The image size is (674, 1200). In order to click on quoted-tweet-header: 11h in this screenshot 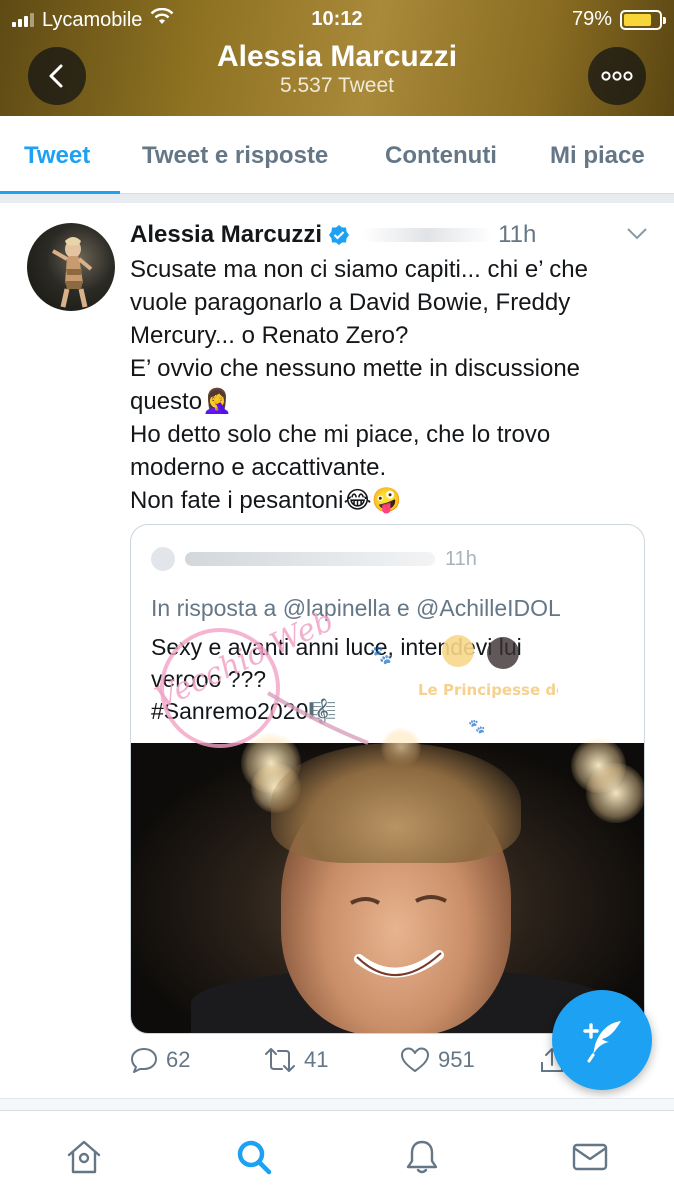, I will do `click(314, 559)`.